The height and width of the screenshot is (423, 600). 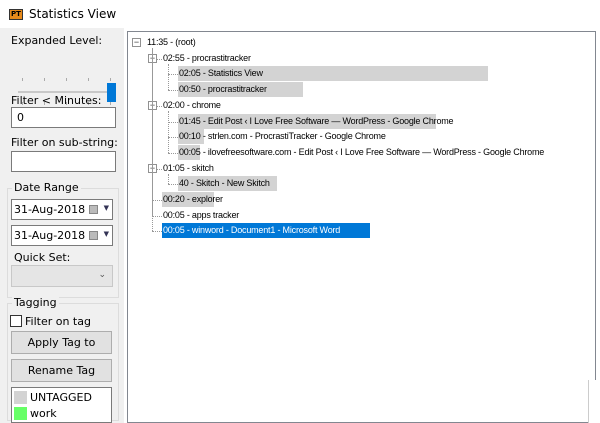 I want to click on tag-item-untagged: UNTAGGED, so click(x=53, y=397).